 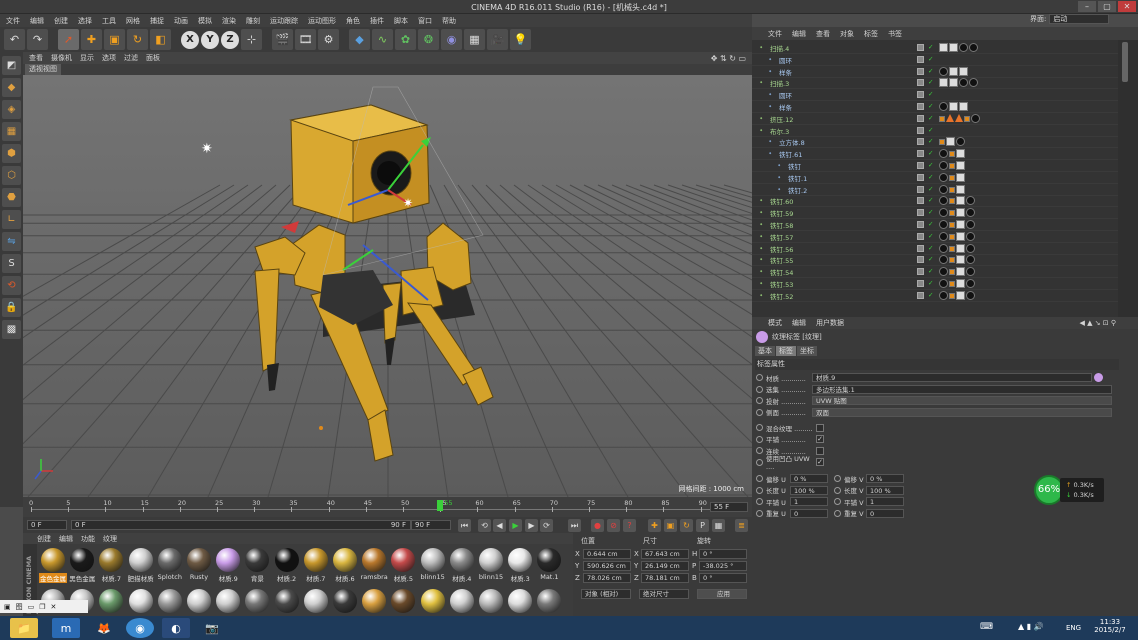 I want to click on material-swatch: 背景, so click(x=257, y=565).